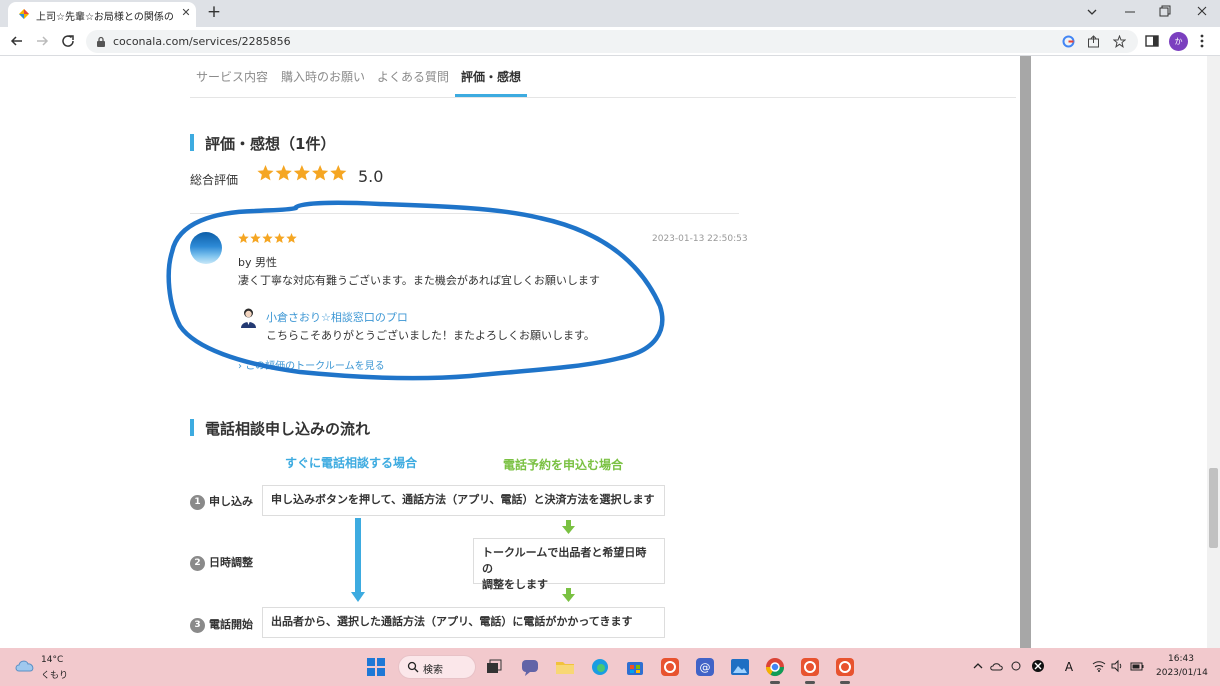 Image resolution: width=1220 pixels, height=686 pixels. Describe the element at coordinates (25, 665) in the screenshot. I see `cloud-weather-icon` at that location.